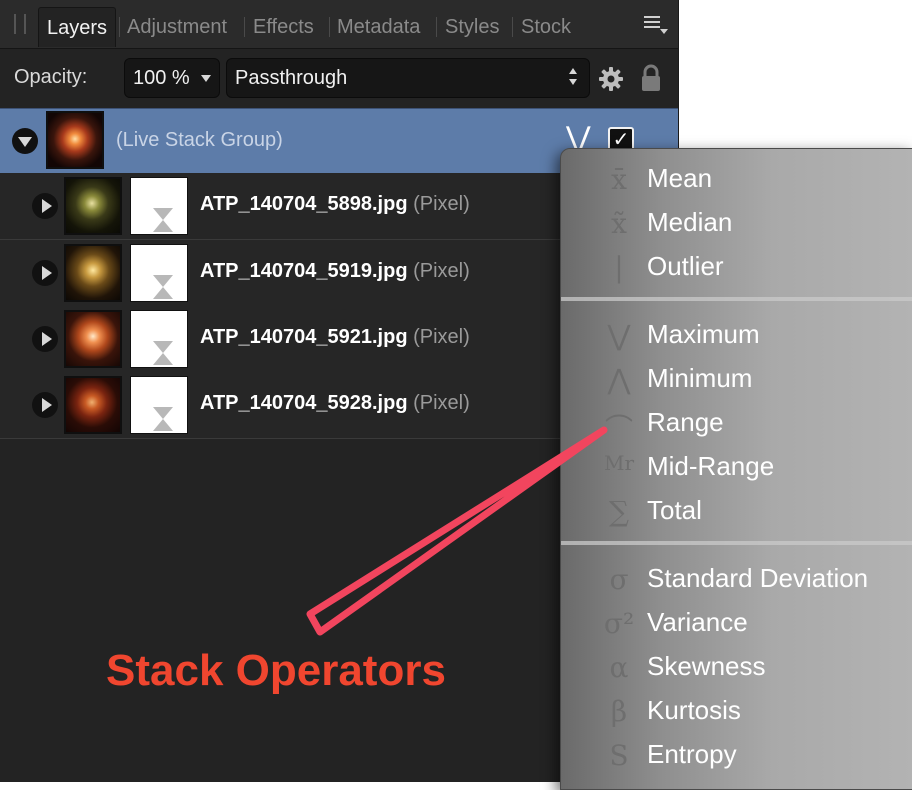  Describe the element at coordinates (692, 754) in the screenshot. I see `menu-item-entropy: Entropy` at that location.